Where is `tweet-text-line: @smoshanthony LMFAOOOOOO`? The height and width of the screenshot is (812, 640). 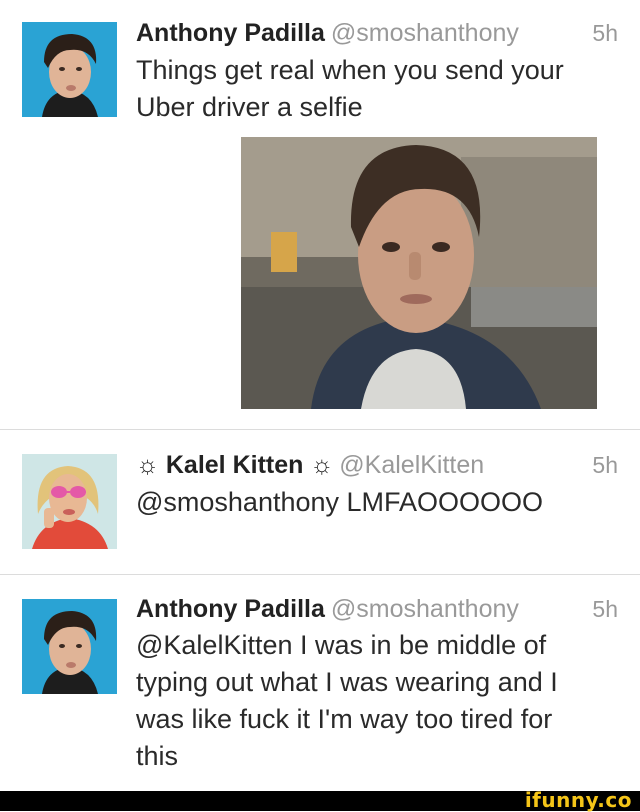 tweet-text-line: @smoshanthony LMFAOOOOOO is located at coordinates (340, 502).